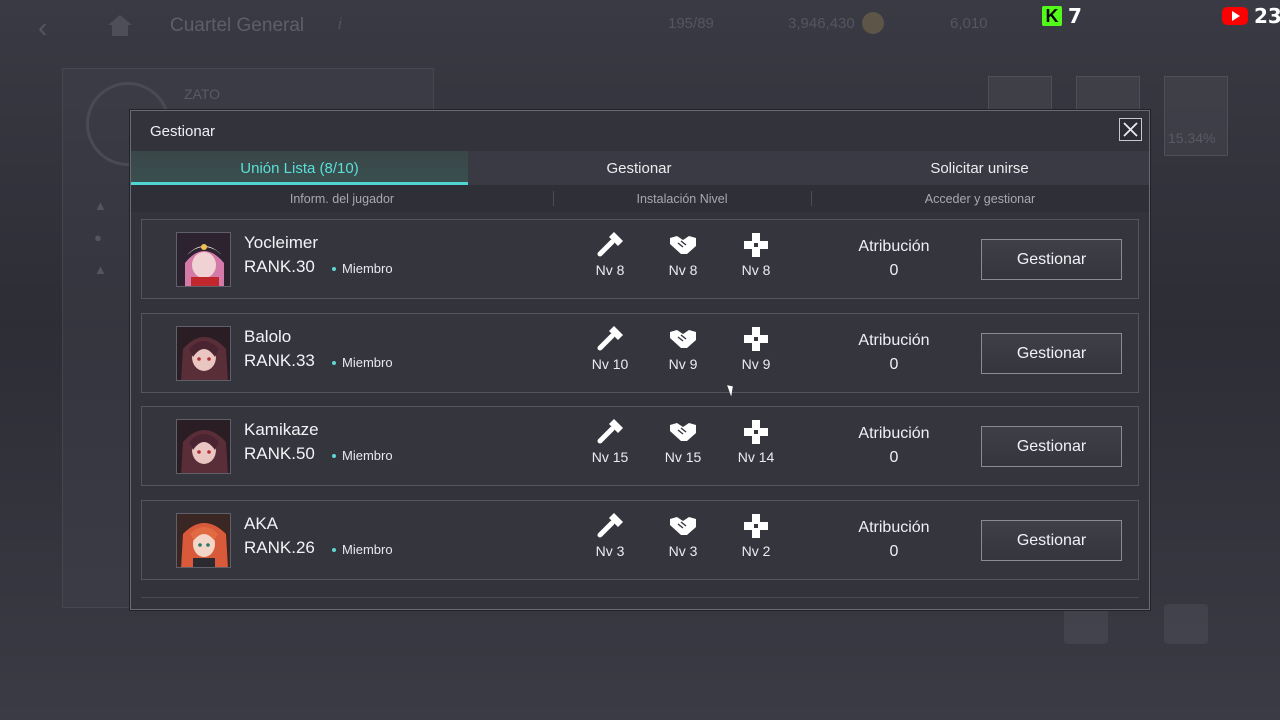  What do you see at coordinates (756, 260) in the screenshot?
I see `skill-medical: Nv 8` at bounding box center [756, 260].